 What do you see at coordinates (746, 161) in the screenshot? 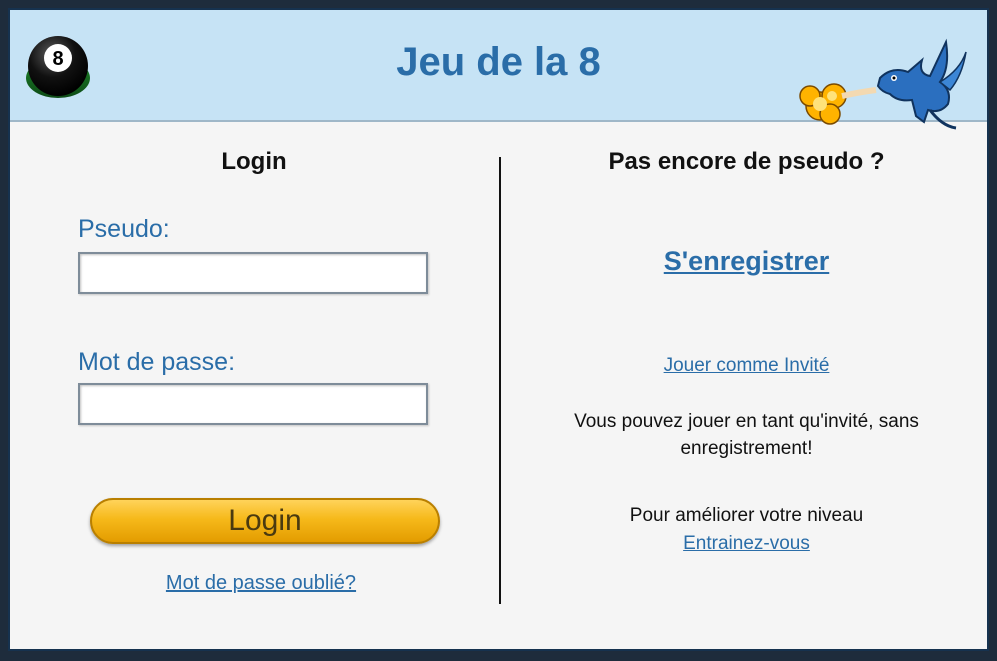
I see `register-heading: Pas encore de pseudo ?` at bounding box center [746, 161].